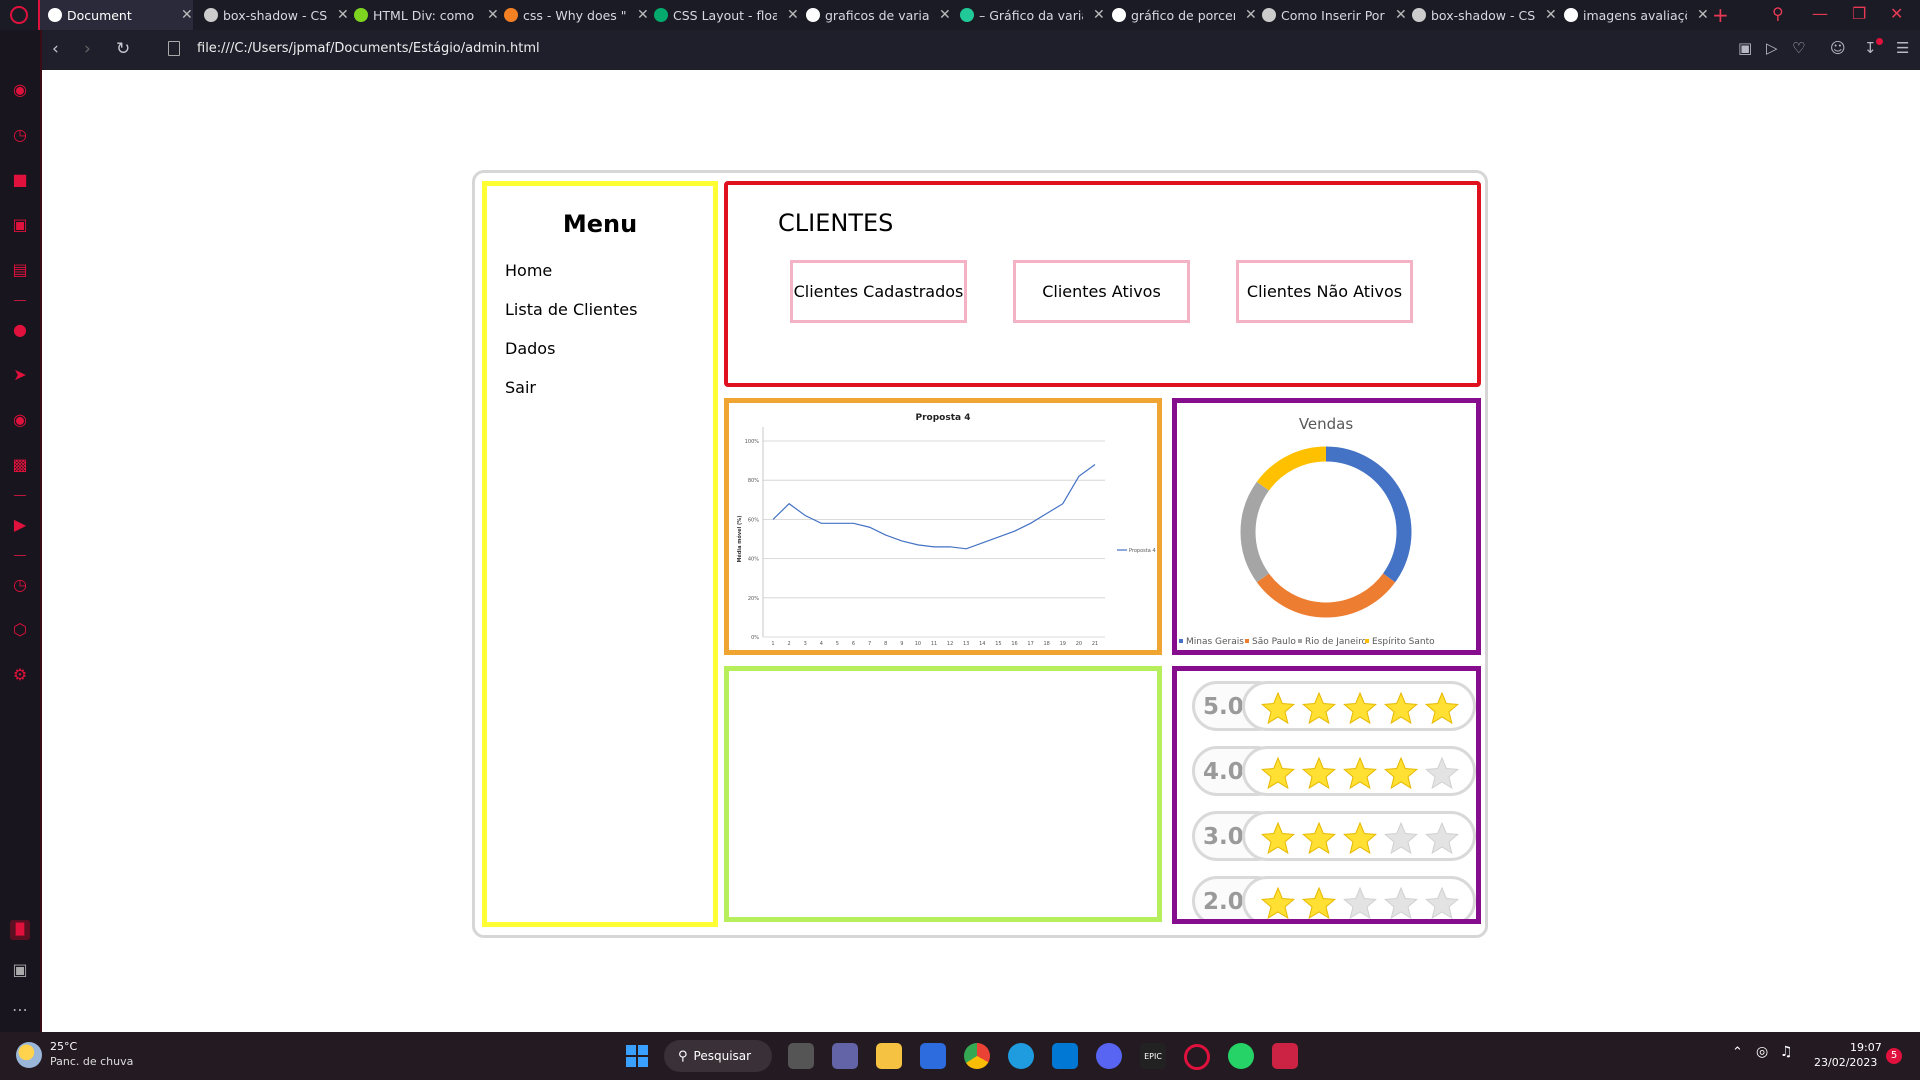  What do you see at coordinates (753, 599) in the screenshot?
I see `y-tick-label: 20%` at bounding box center [753, 599].